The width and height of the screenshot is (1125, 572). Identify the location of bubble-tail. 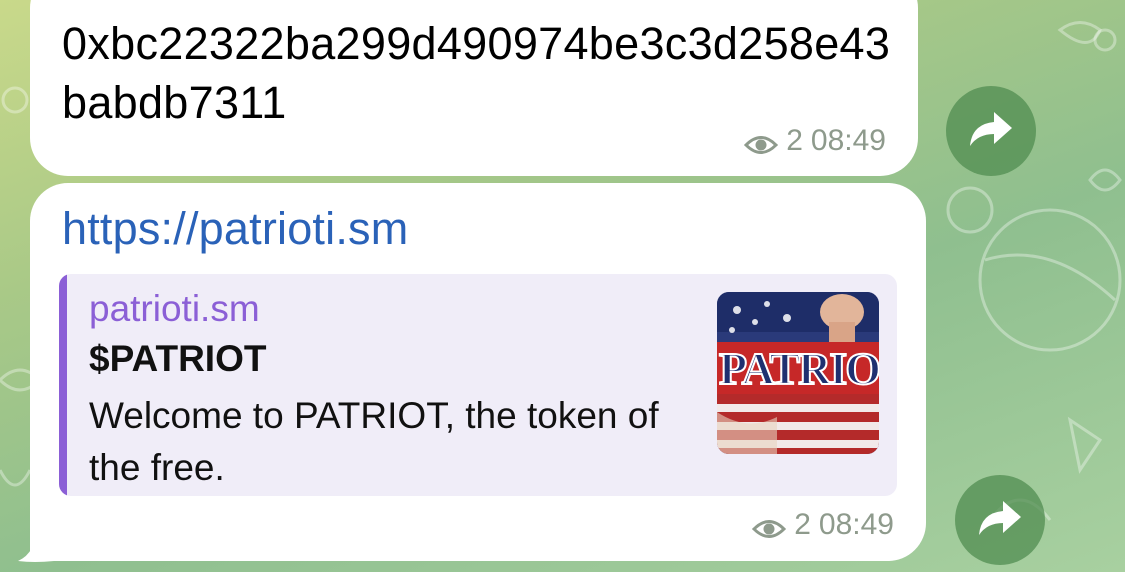
(36, 543).